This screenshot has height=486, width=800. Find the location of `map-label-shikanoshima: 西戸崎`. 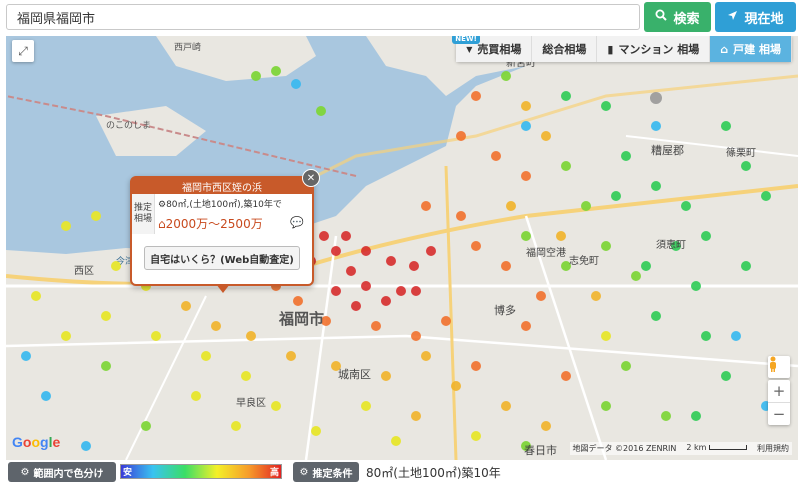

map-label-shikanoshima: 西戸崎 is located at coordinates (187, 47).